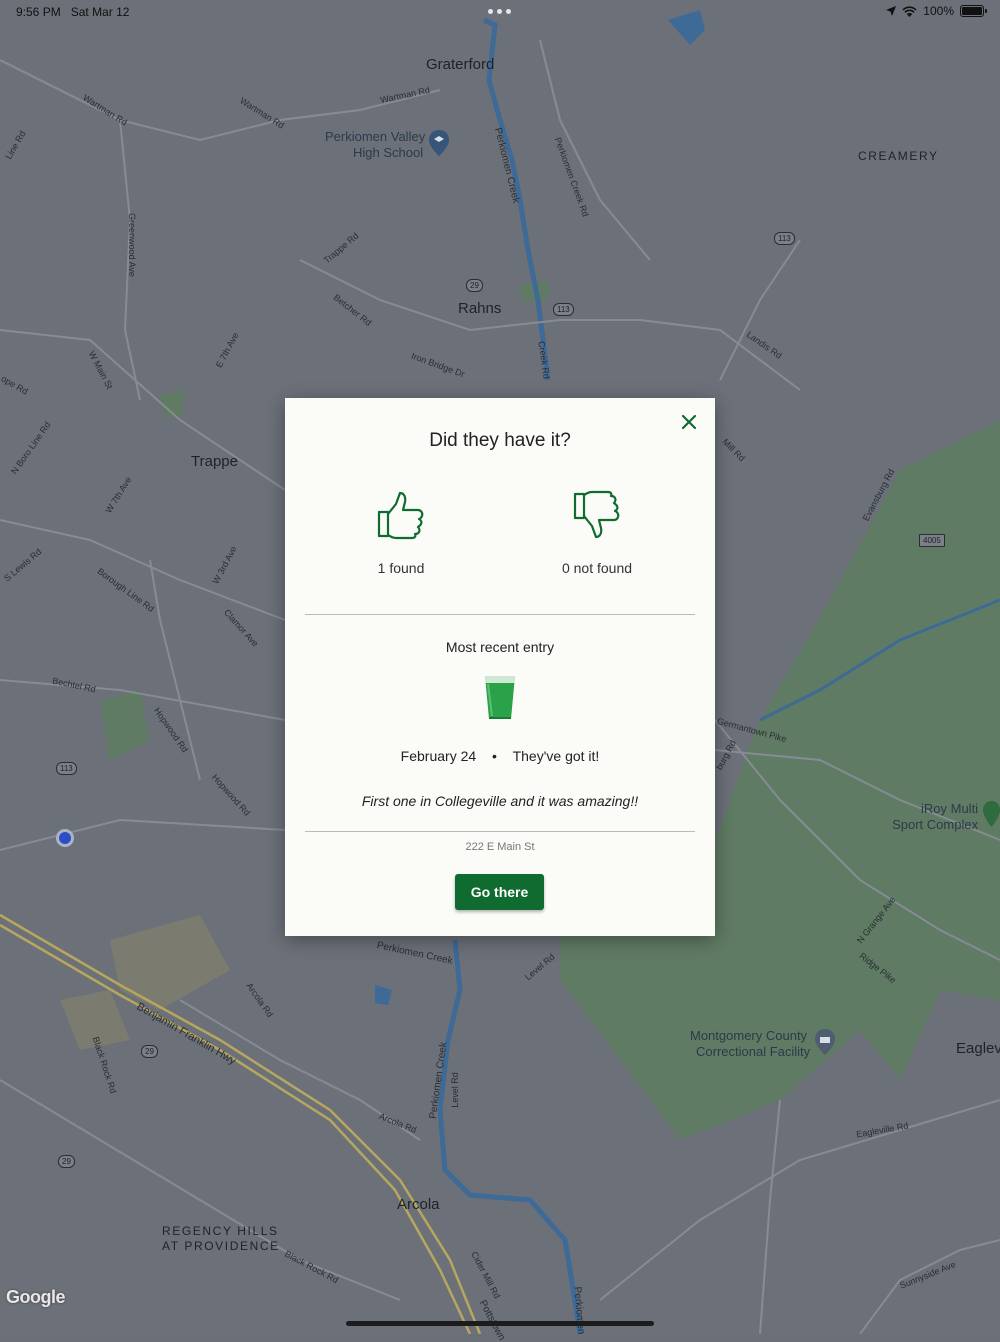  I want to click on multitasking-dots-icon, so click(499, 11).